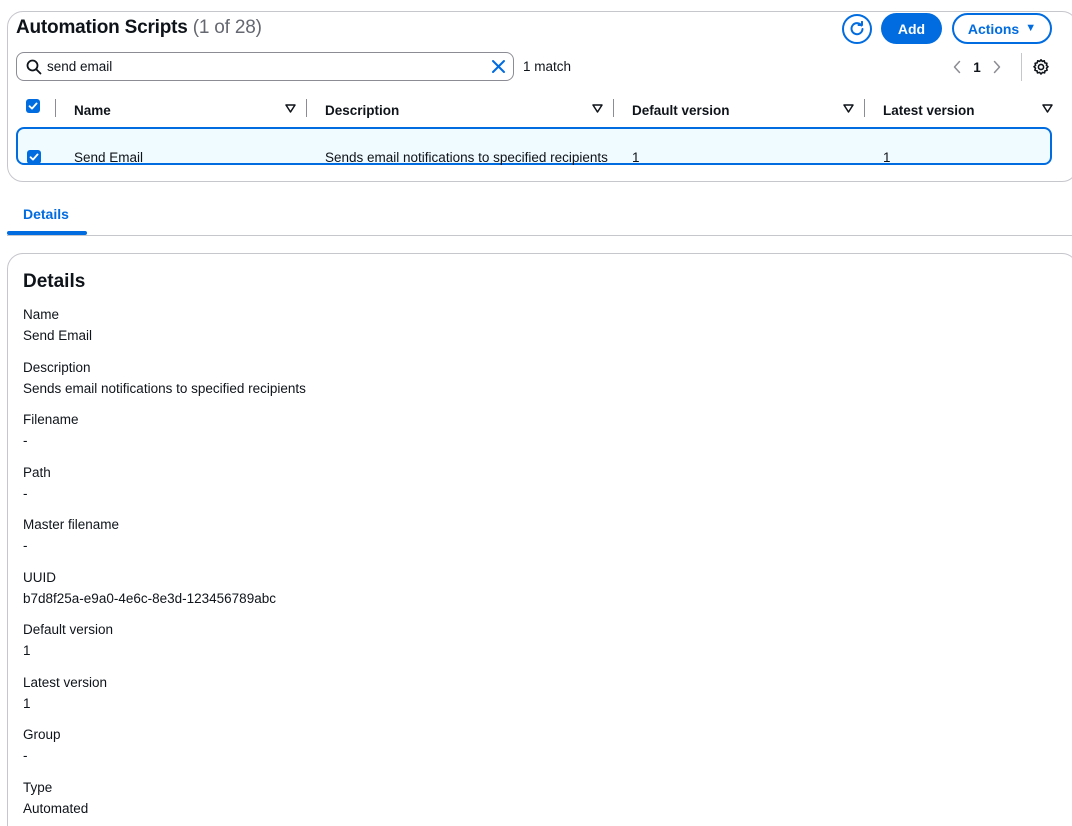 This screenshot has height=826, width=1072. What do you see at coordinates (1021, 67) in the screenshot?
I see `toolbar-divider` at bounding box center [1021, 67].